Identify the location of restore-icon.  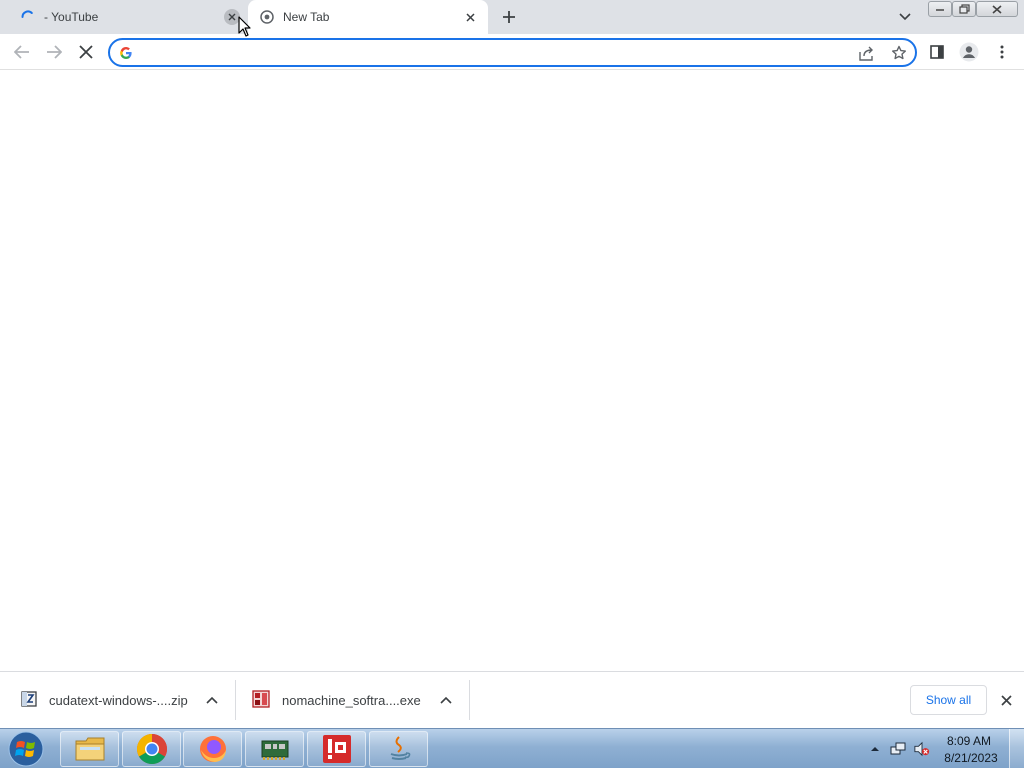
(964, 9).